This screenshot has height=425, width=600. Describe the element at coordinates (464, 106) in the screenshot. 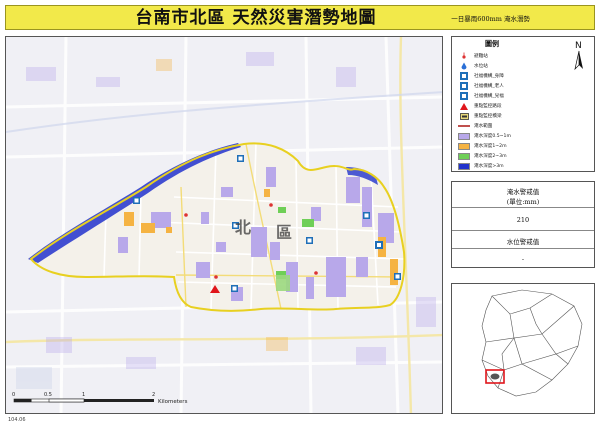

I see `warning-icon` at that location.